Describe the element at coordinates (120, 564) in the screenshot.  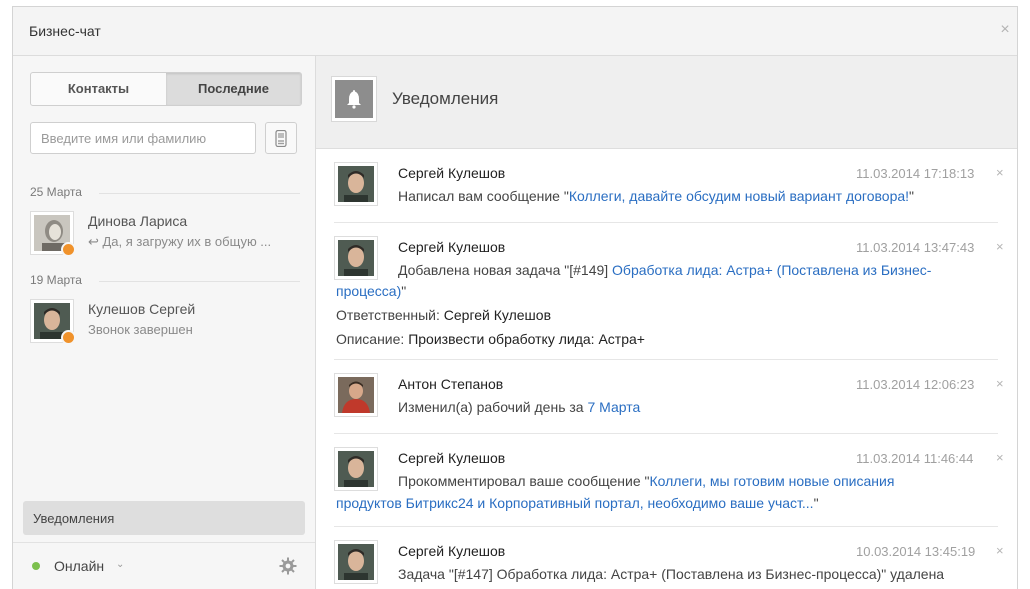
I see `chevron-down-icon: ⌄` at that location.